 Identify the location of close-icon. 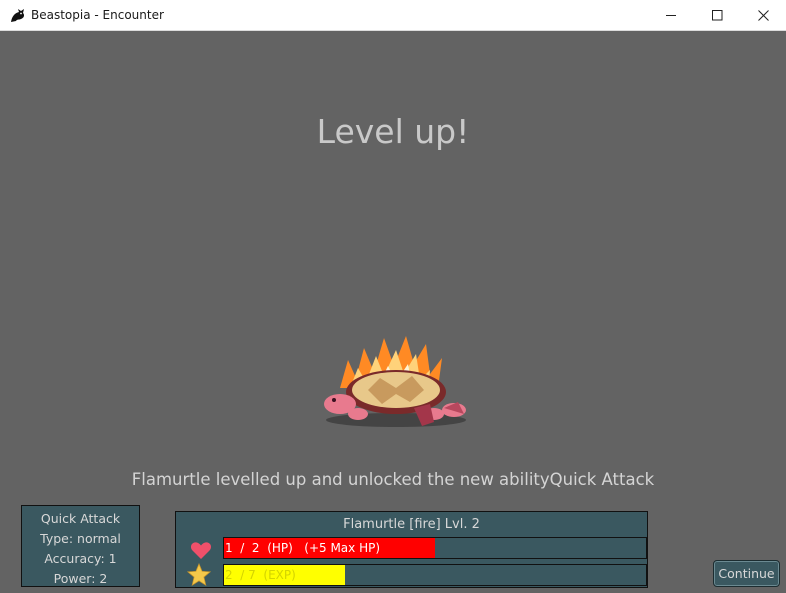
(763, 15).